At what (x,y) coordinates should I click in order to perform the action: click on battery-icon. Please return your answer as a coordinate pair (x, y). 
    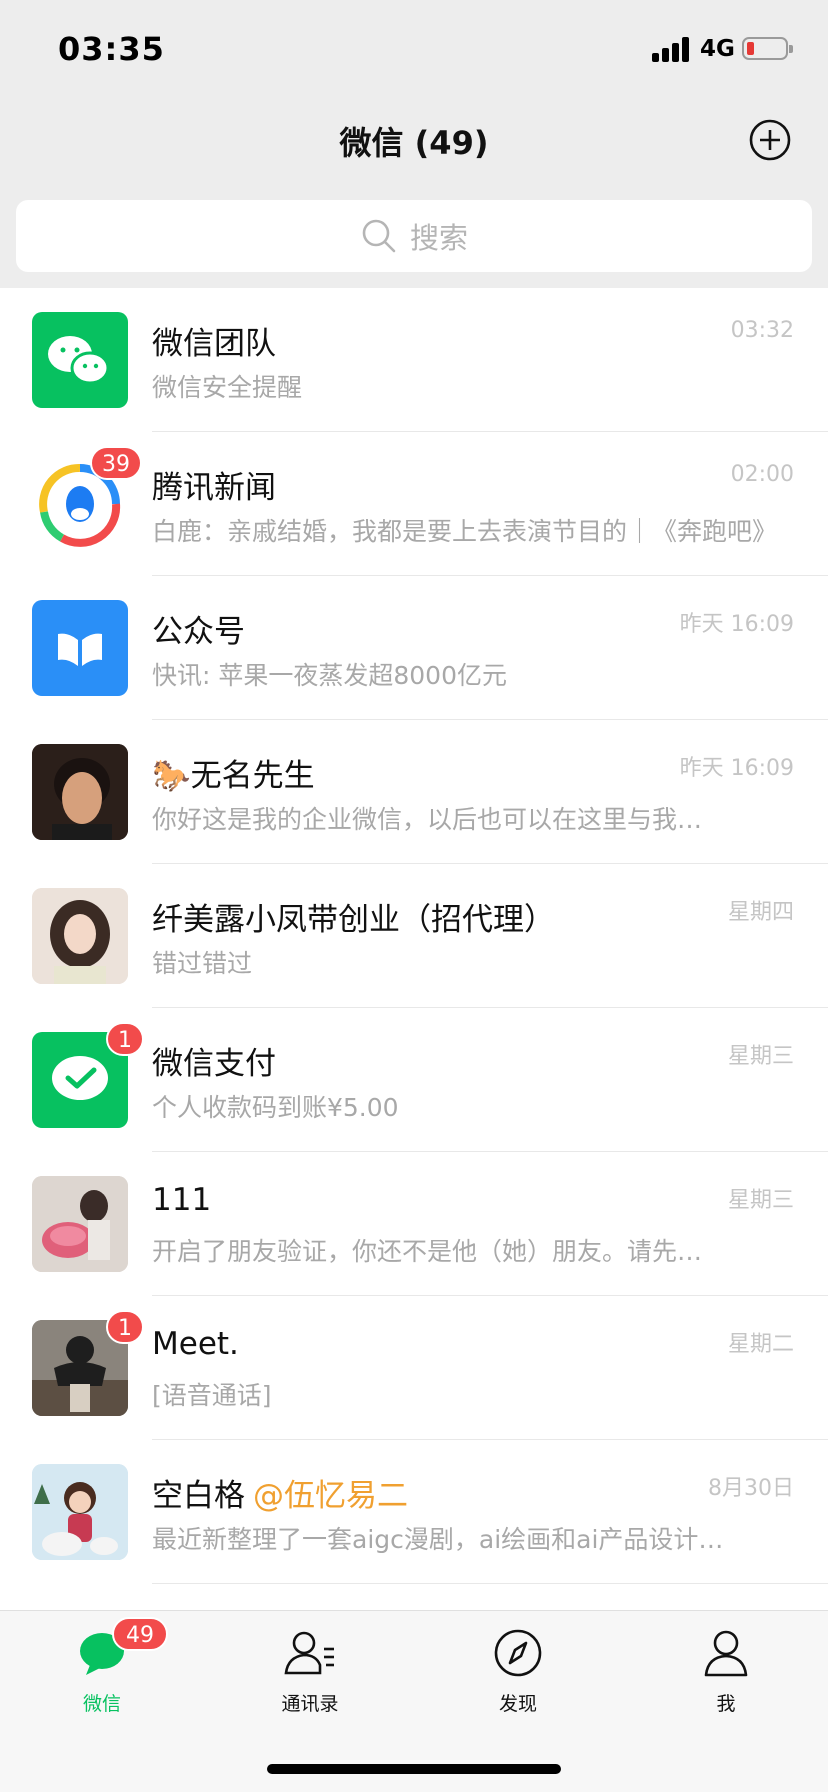
    Looking at the image, I should click on (767, 48).